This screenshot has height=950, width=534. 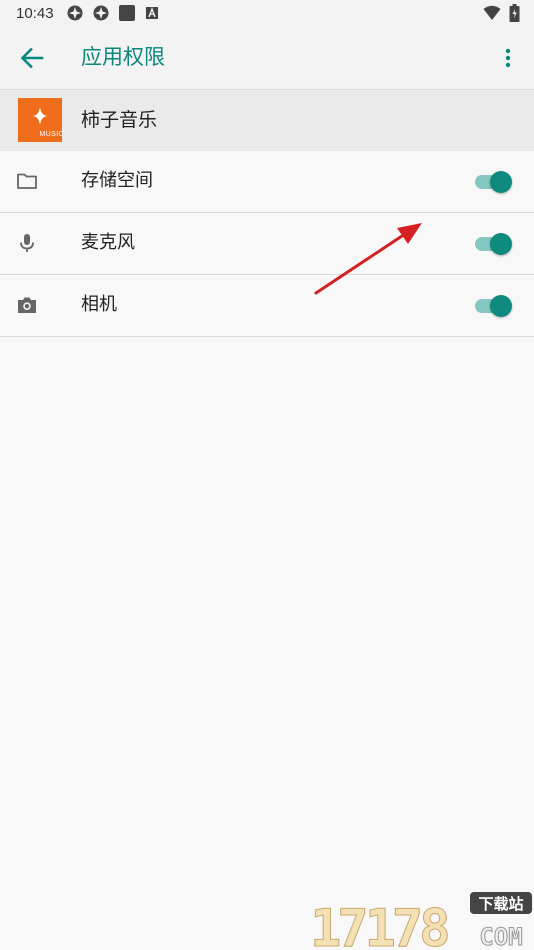 What do you see at coordinates (379, 924) in the screenshot?
I see `watermark-number: 17178` at bounding box center [379, 924].